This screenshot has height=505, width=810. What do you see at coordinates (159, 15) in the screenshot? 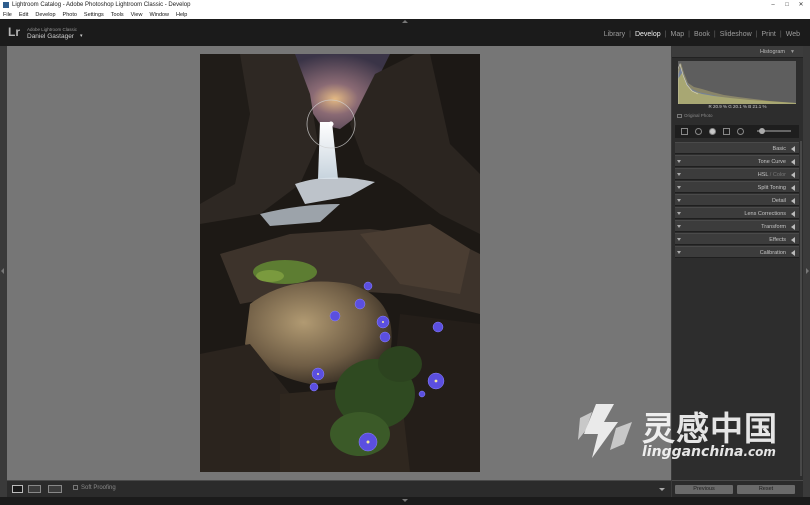
I see `menu-window: Window` at bounding box center [159, 15].